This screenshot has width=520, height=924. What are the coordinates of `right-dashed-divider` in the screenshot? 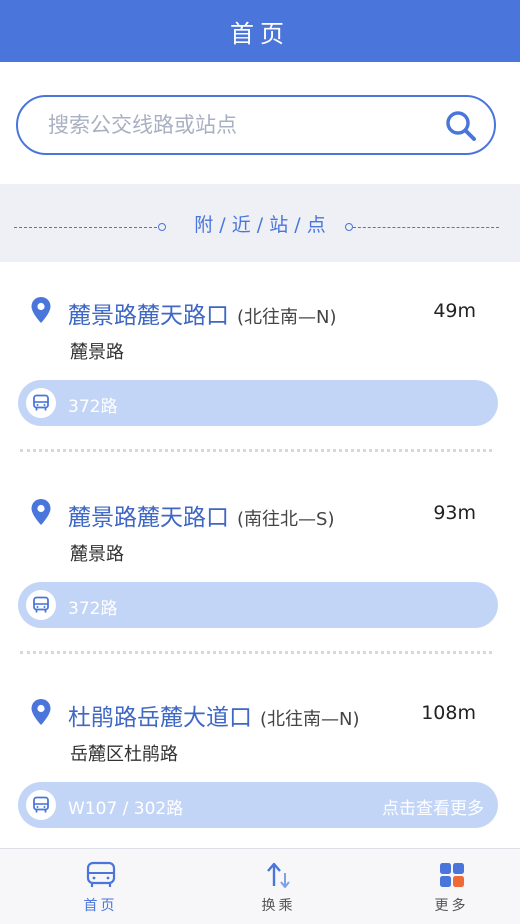 It's located at (426, 227).